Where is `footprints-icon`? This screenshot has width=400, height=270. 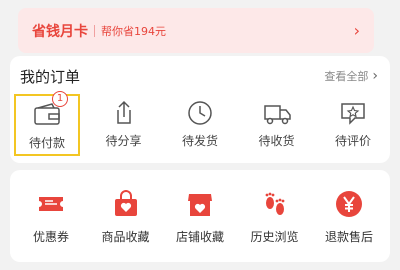
footprints-icon is located at coordinates (274, 203).